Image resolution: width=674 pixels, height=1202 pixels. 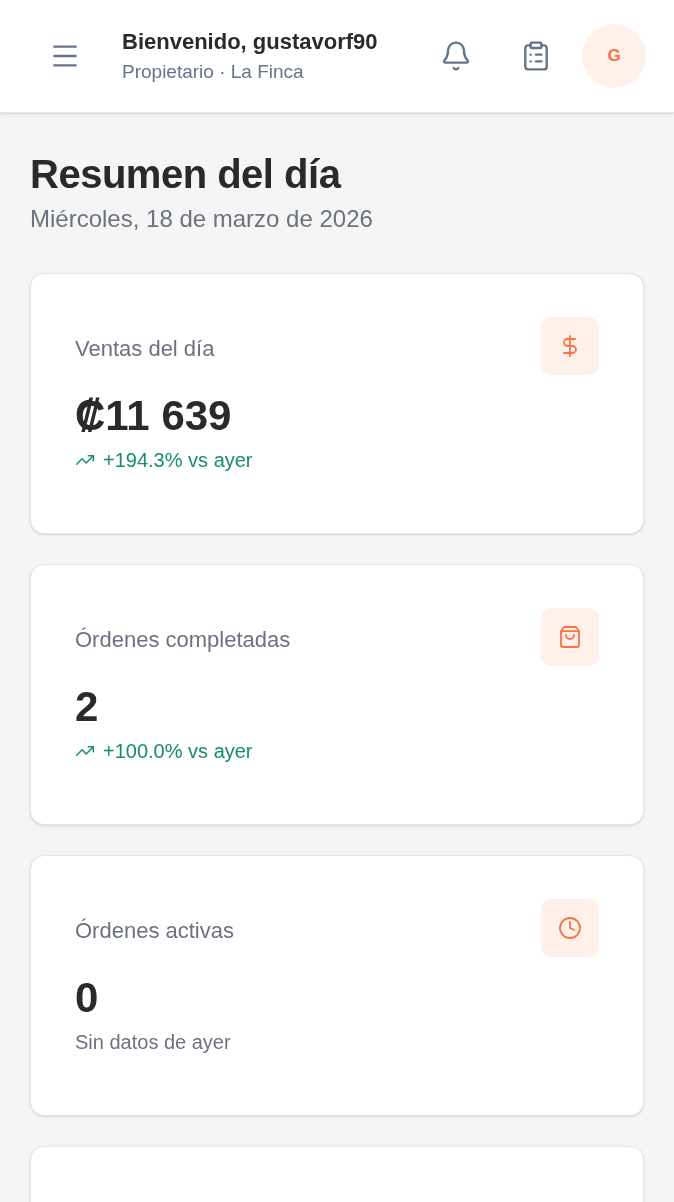 I want to click on shopping-bag-icon, so click(x=570, y=637).